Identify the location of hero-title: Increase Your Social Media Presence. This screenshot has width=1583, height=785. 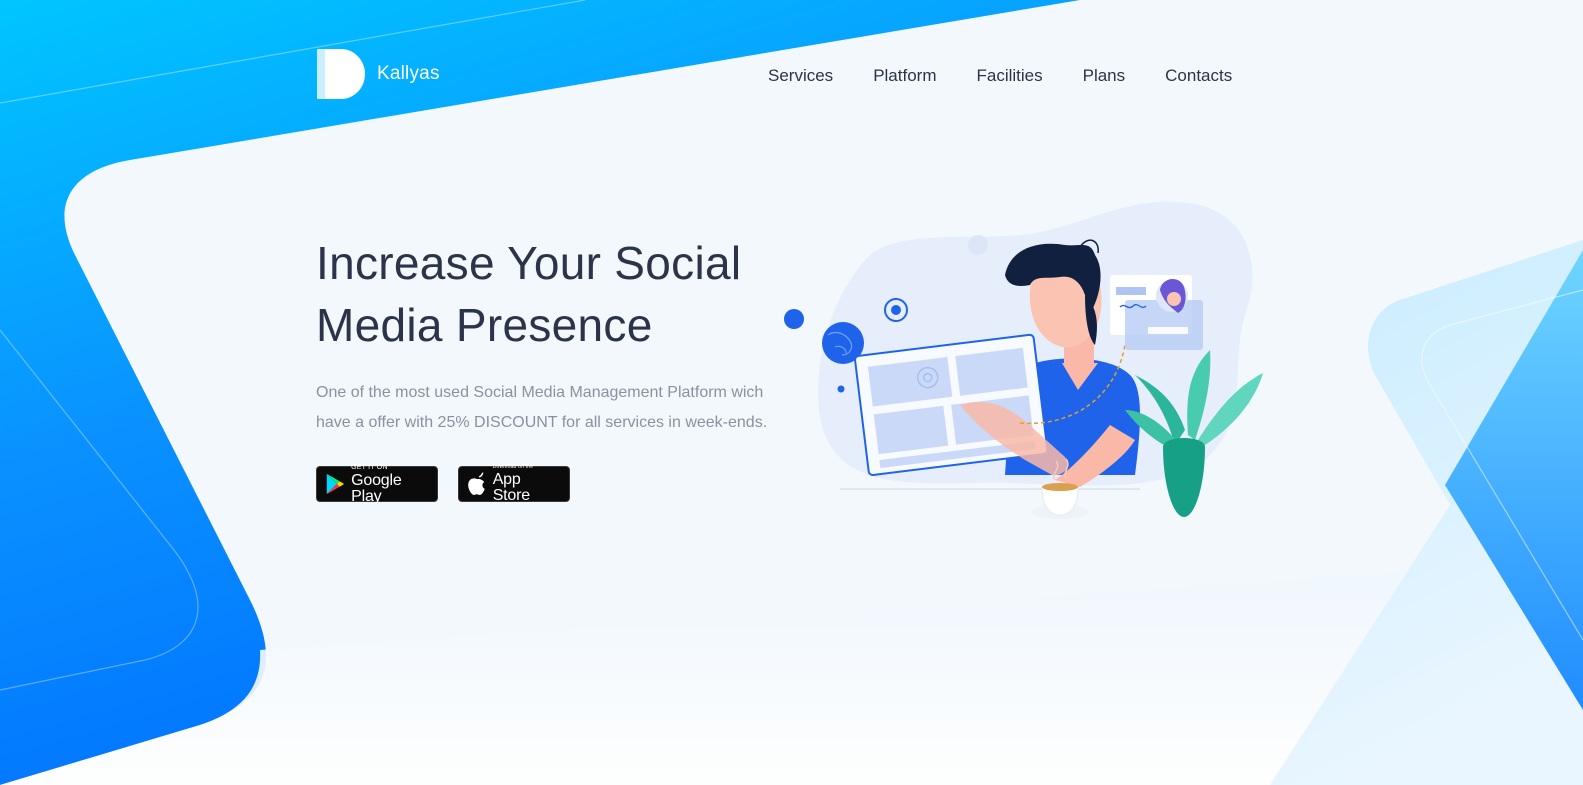
(566, 294).